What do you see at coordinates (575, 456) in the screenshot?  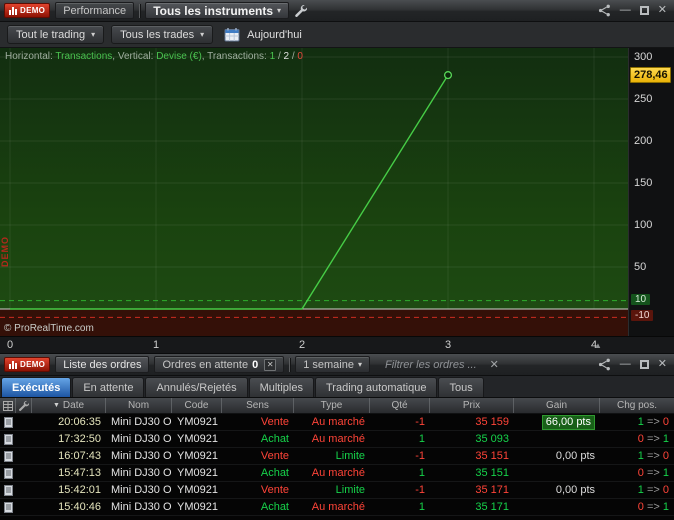 I see `cell-gain: 0,00 pts` at bounding box center [575, 456].